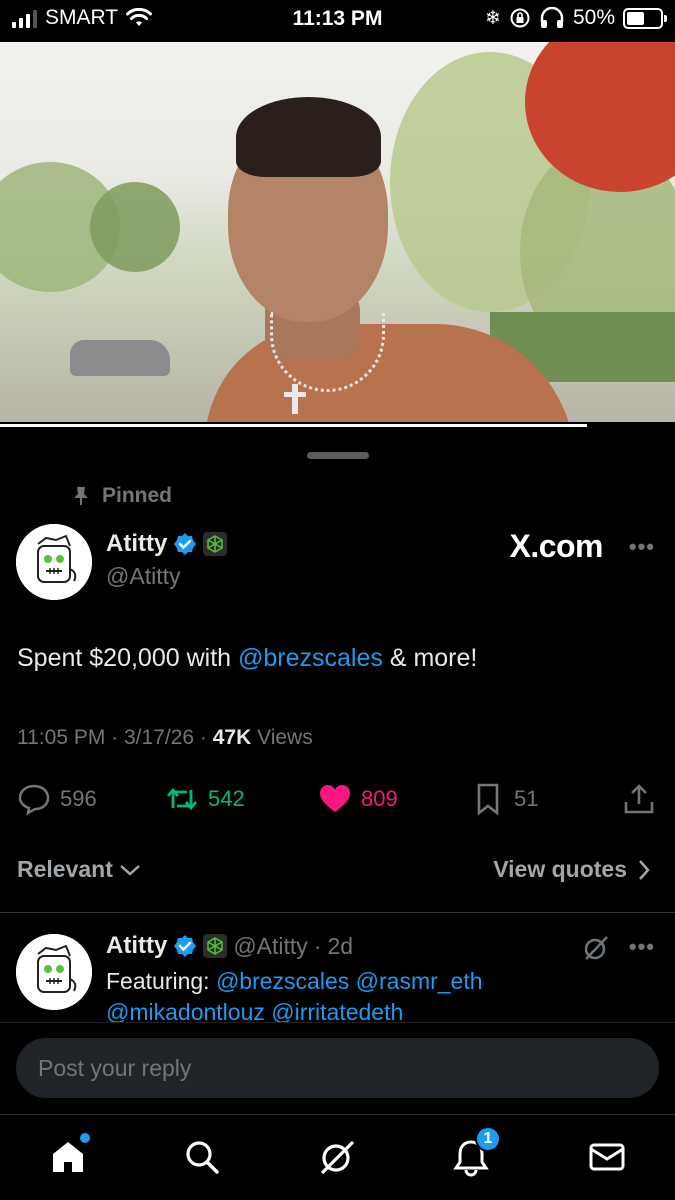 The width and height of the screenshot is (675, 1200). Describe the element at coordinates (136, 946) in the screenshot. I see `reply-author-name: Atitty` at that location.